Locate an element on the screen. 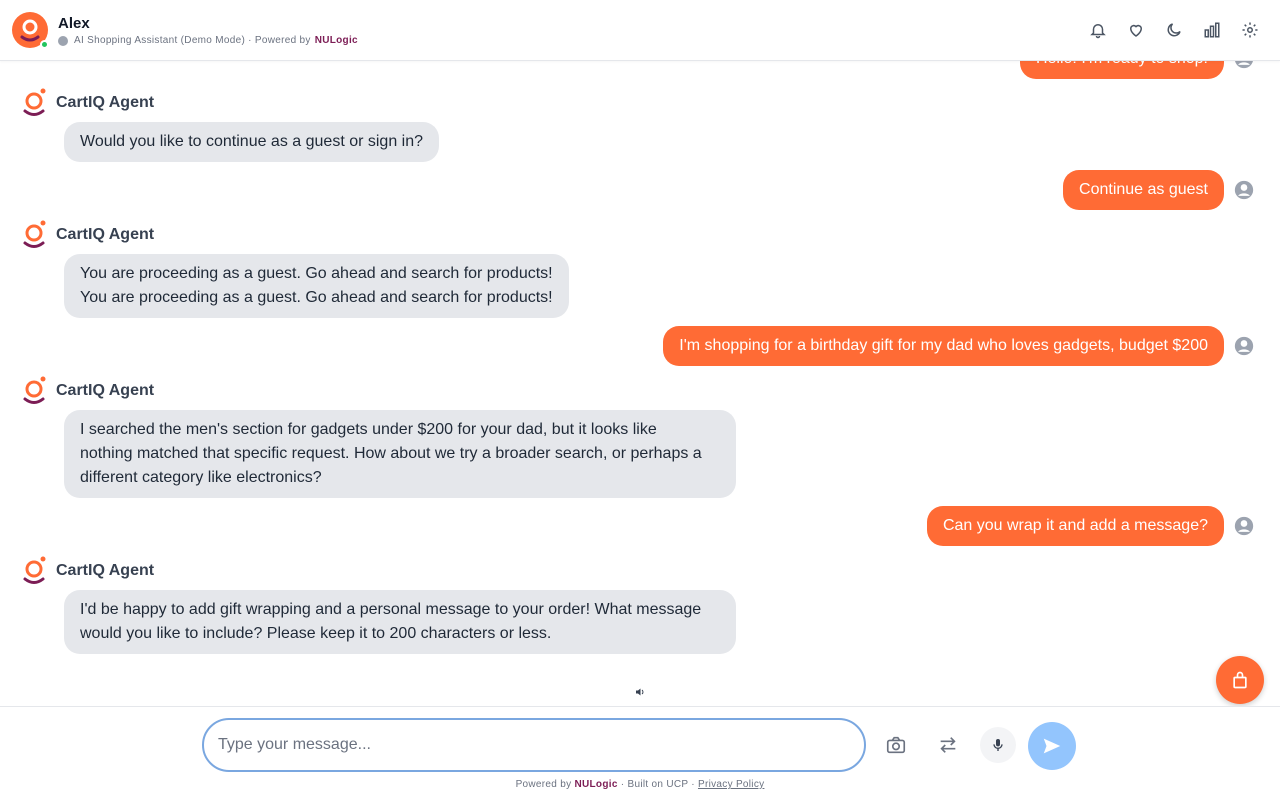 The width and height of the screenshot is (1280, 800). send-button is located at coordinates (1052, 746).